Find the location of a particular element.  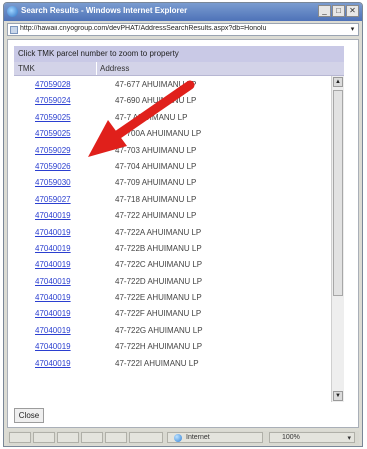

address-cell: 47-690 AHUIMANU LP is located at coordinates (156, 101).